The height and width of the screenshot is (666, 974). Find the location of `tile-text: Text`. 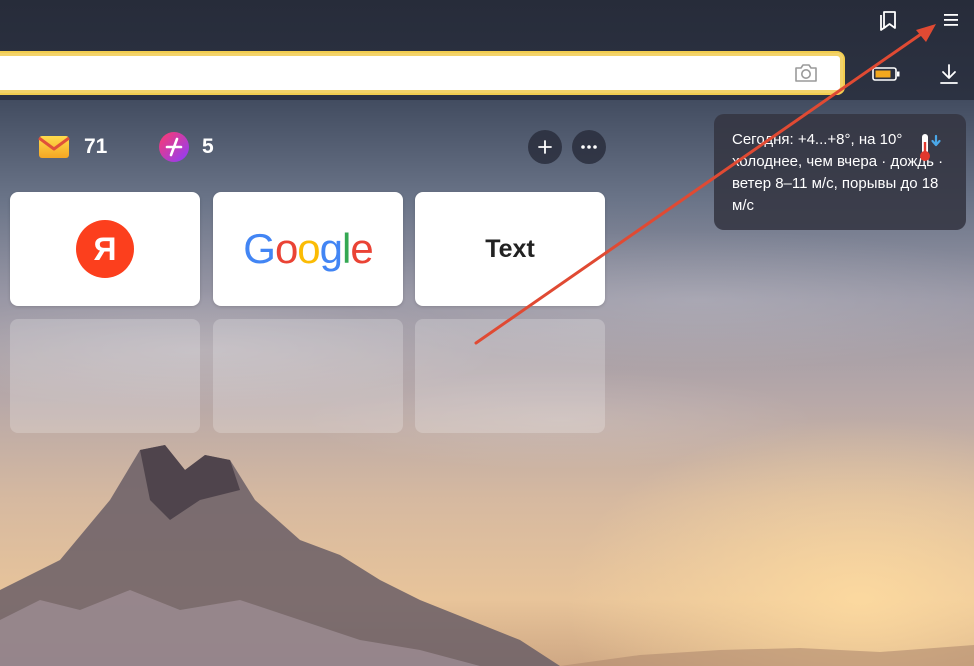

tile-text: Text is located at coordinates (510, 249).